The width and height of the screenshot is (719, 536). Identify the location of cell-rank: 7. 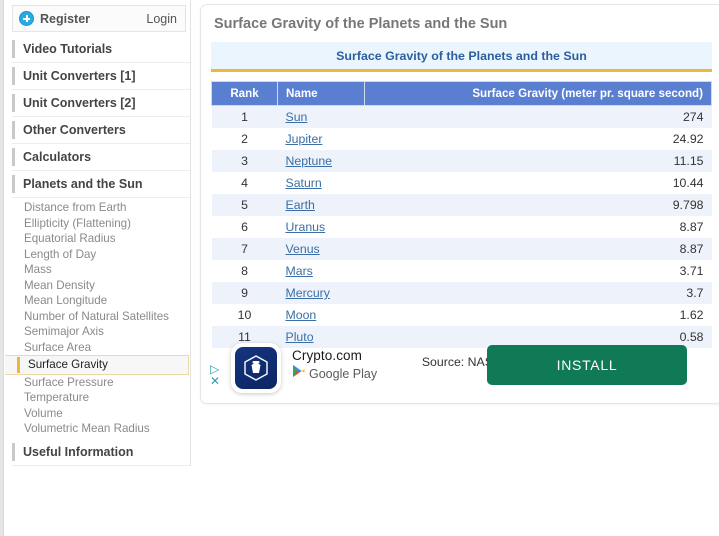
(244, 249).